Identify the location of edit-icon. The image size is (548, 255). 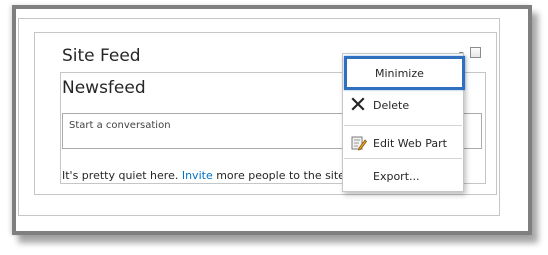
(359, 144).